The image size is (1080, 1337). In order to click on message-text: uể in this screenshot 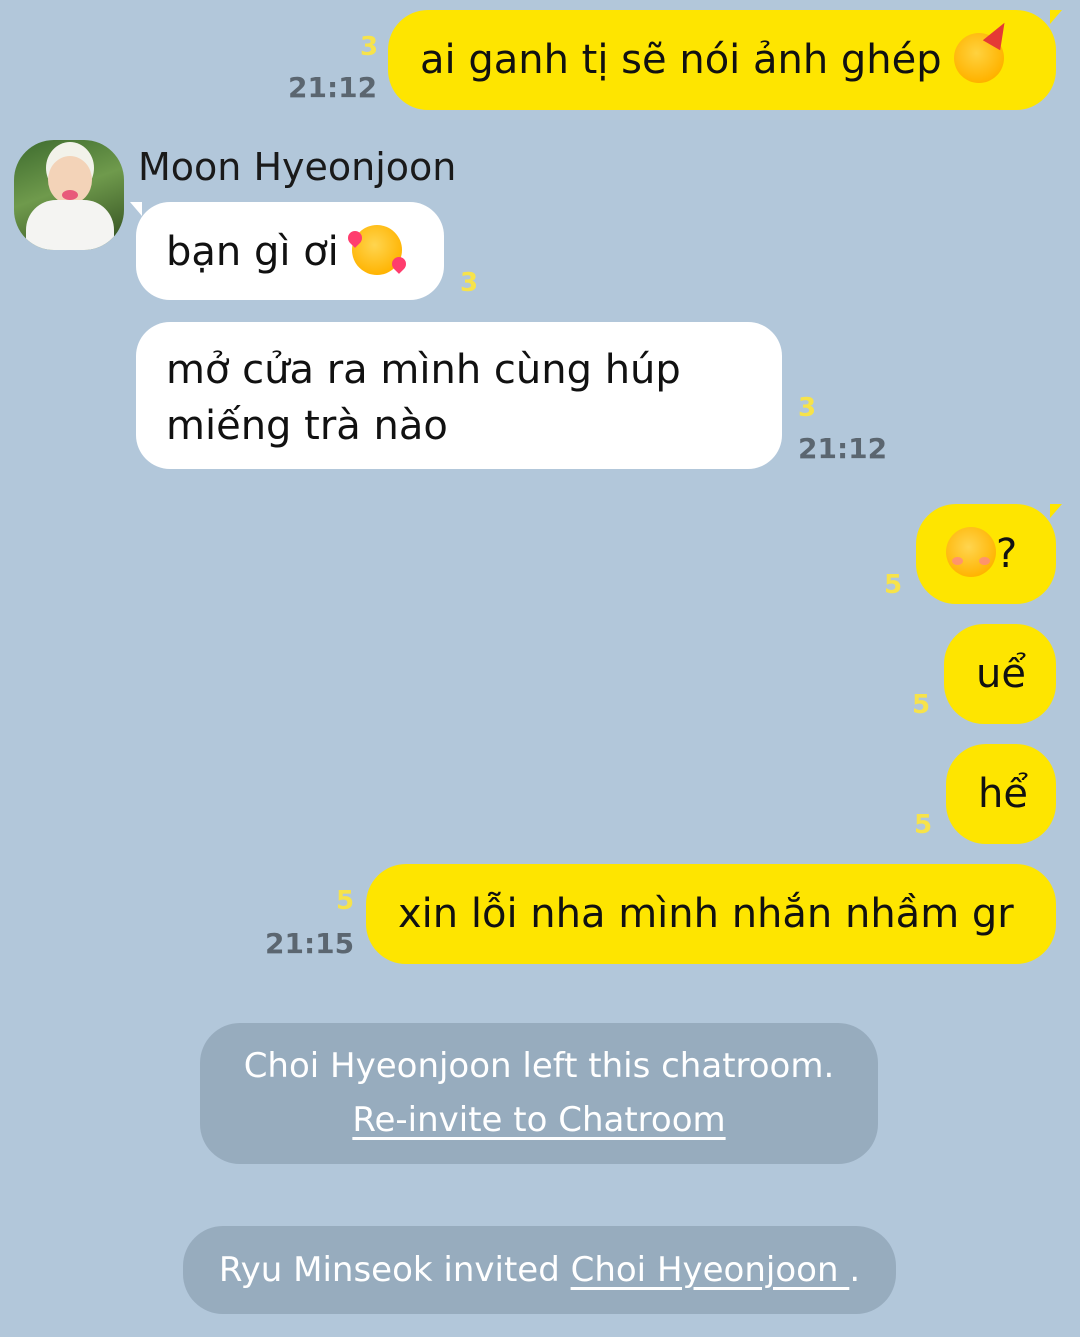, I will do `click(1001, 674)`.